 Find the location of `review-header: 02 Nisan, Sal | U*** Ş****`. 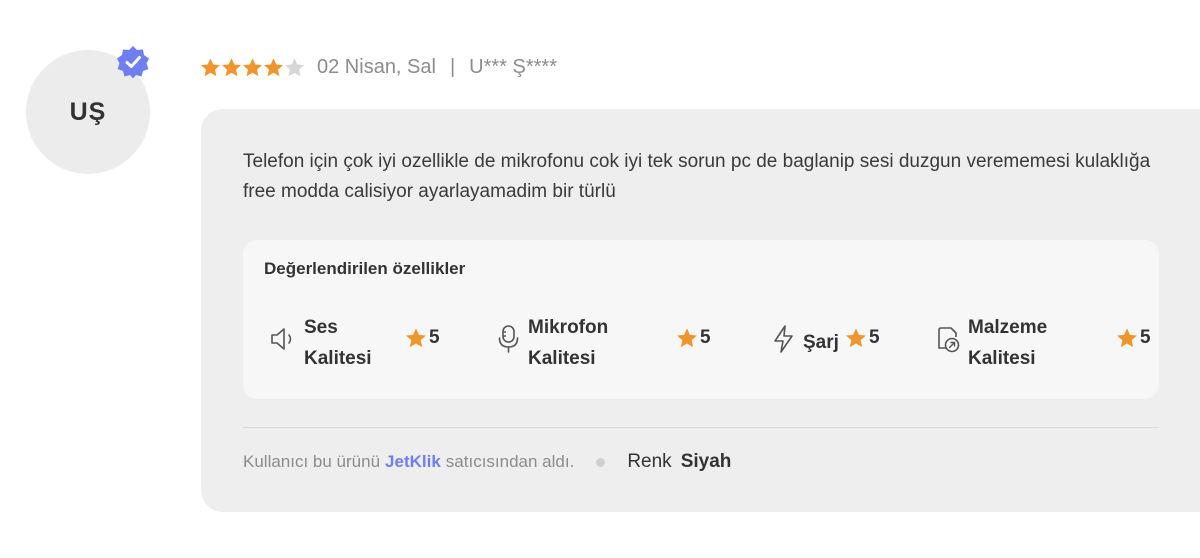

review-header: 02 Nisan, Sal | U*** Ş**** is located at coordinates (378, 67).